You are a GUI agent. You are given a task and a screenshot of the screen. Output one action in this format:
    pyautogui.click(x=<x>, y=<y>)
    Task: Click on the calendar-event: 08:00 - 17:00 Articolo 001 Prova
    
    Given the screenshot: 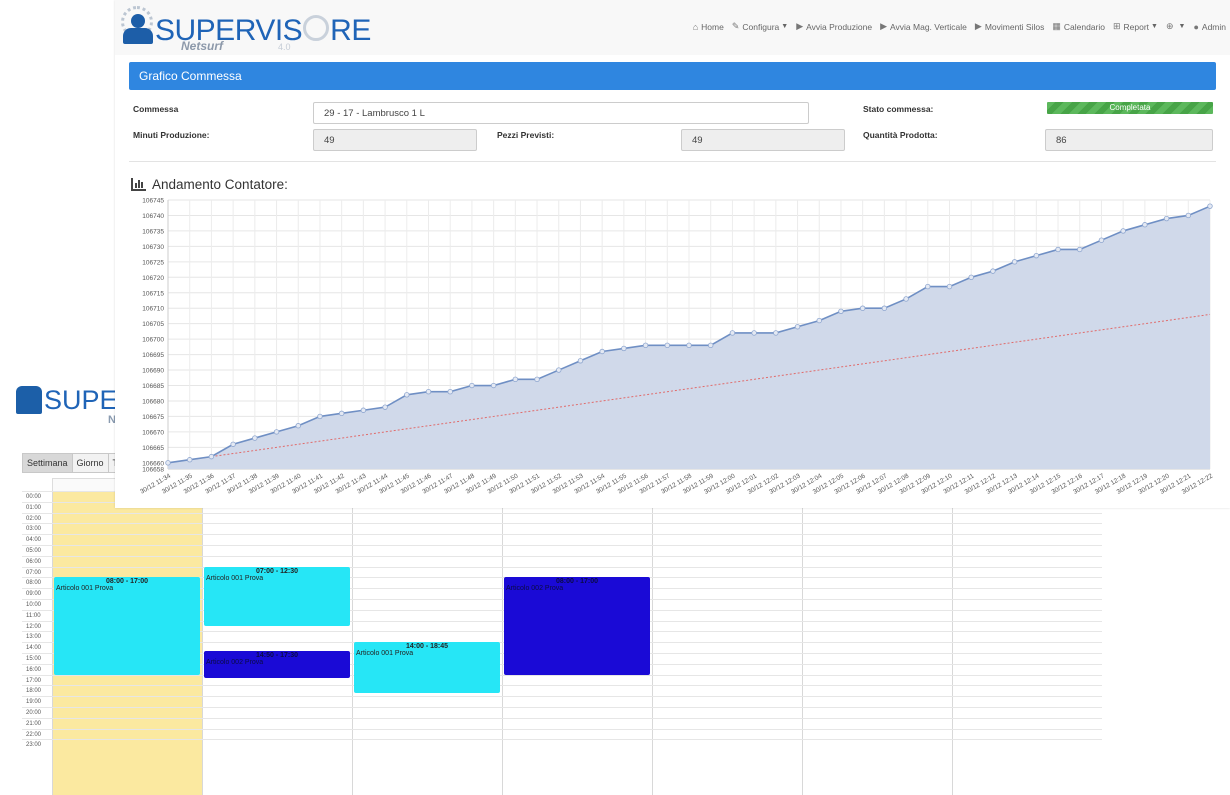 What is the action you would take?
    pyautogui.click(x=127, y=626)
    